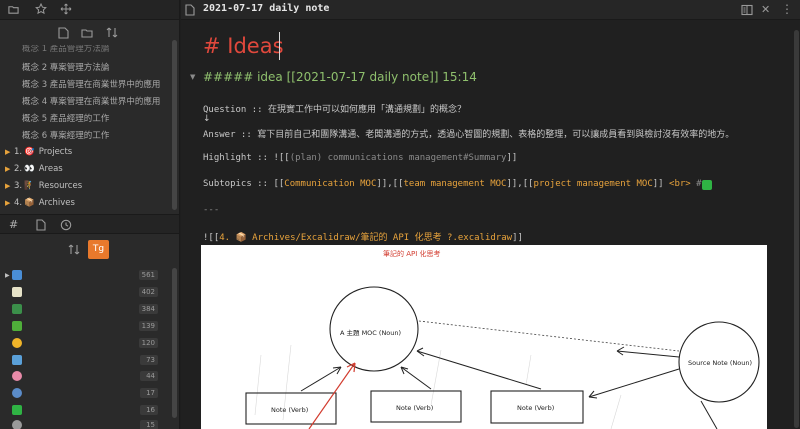 This screenshot has height=429, width=800. I want to click on tag-row: 120, so click(85, 345).